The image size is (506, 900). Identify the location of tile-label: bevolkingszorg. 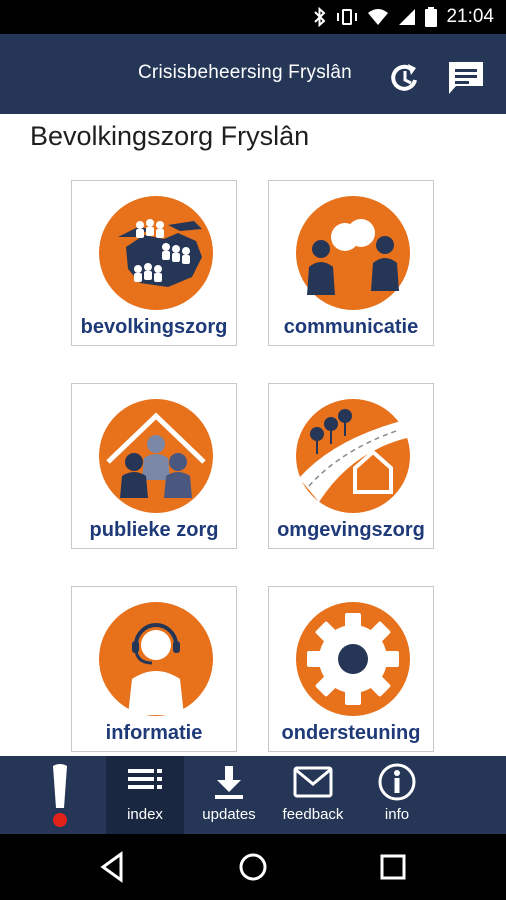
(154, 327).